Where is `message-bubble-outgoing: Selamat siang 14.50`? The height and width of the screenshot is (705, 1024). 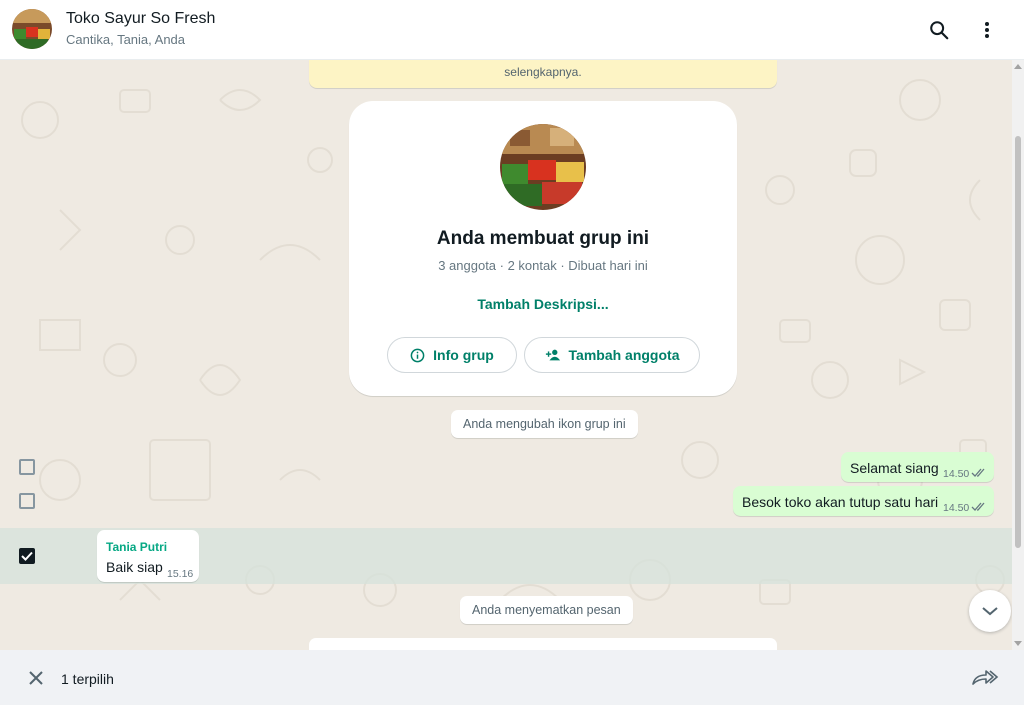 message-bubble-outgoing: Selamat siang 14.50 is located at coordinates (917, 467).